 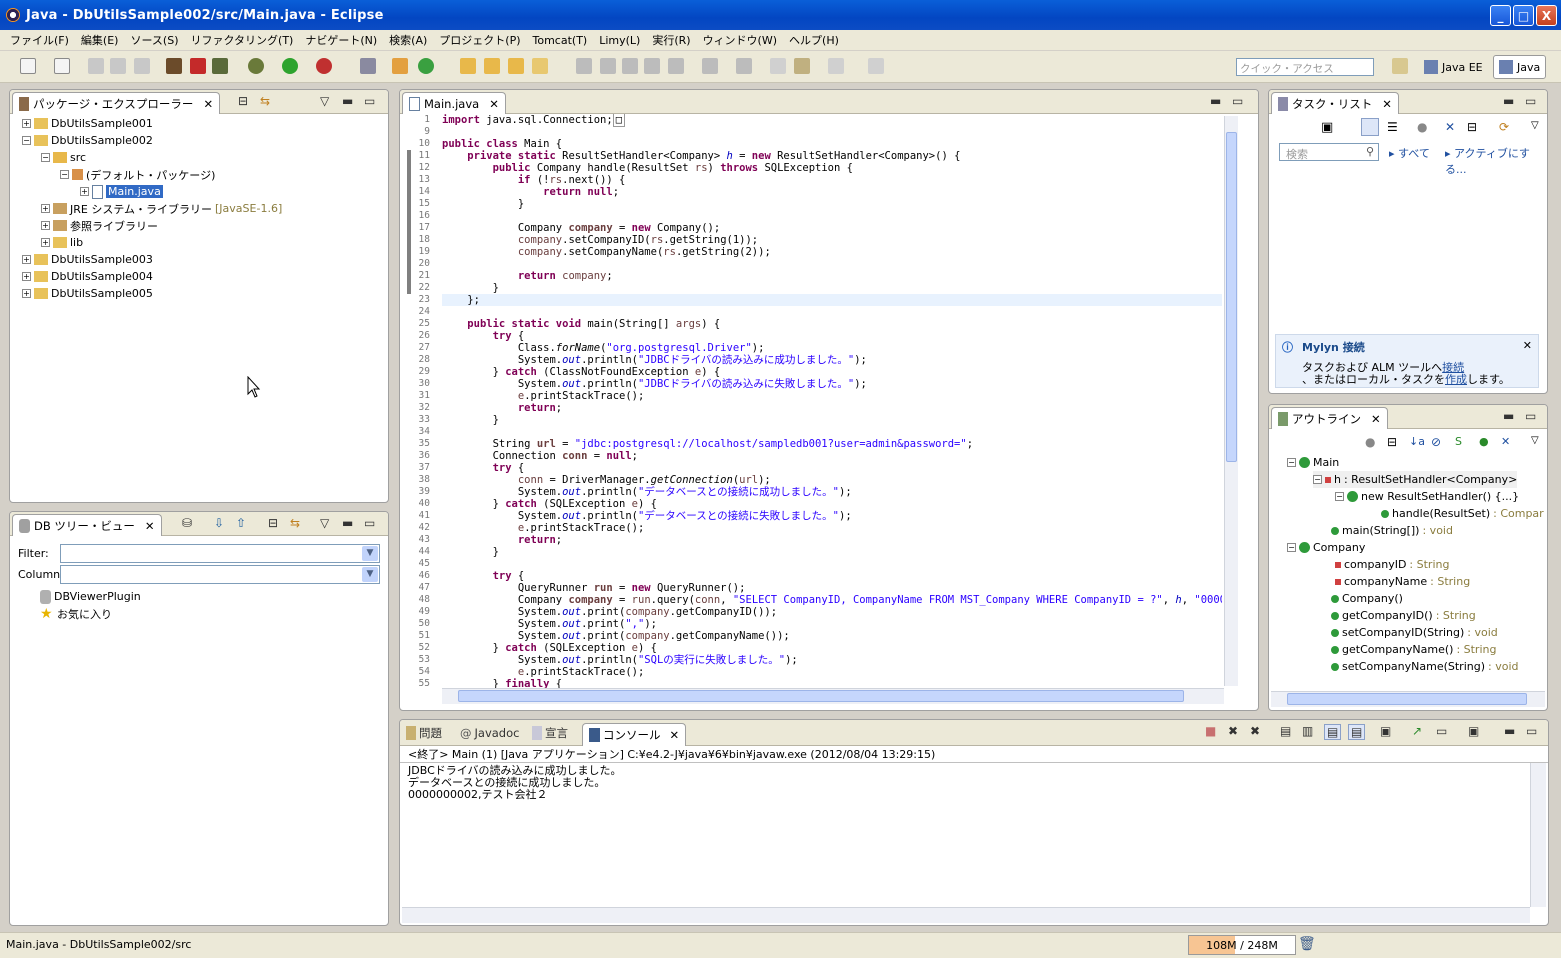 I want to click on mark-icon, so click(x=630, y=66).